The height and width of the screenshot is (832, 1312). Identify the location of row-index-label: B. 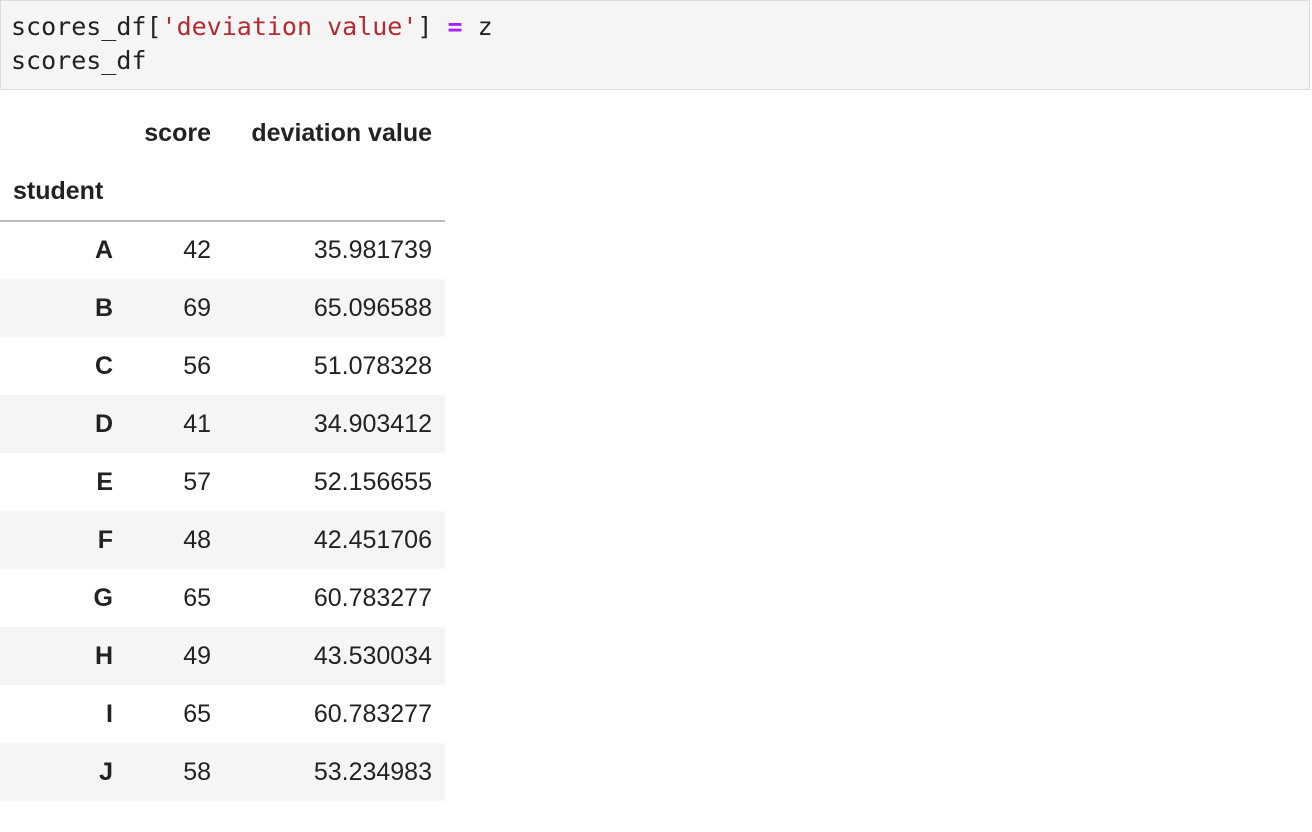
(103, 307).